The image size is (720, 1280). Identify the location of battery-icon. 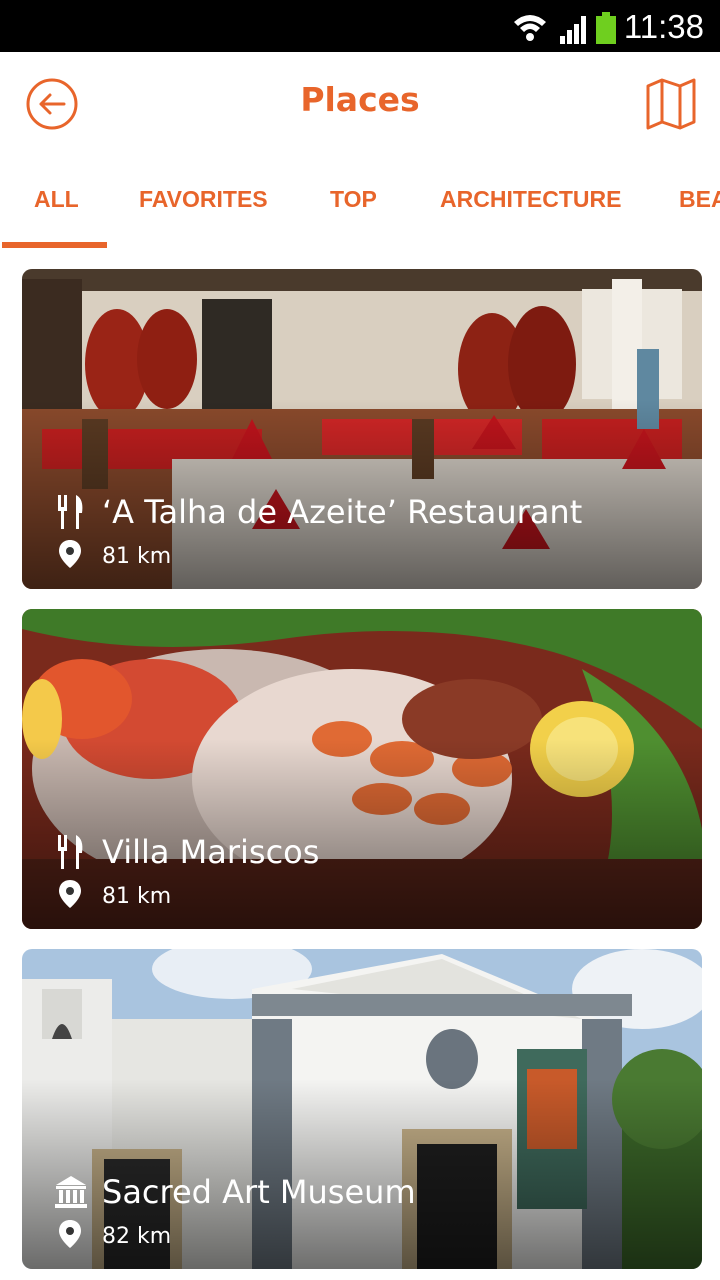
(606, 28).